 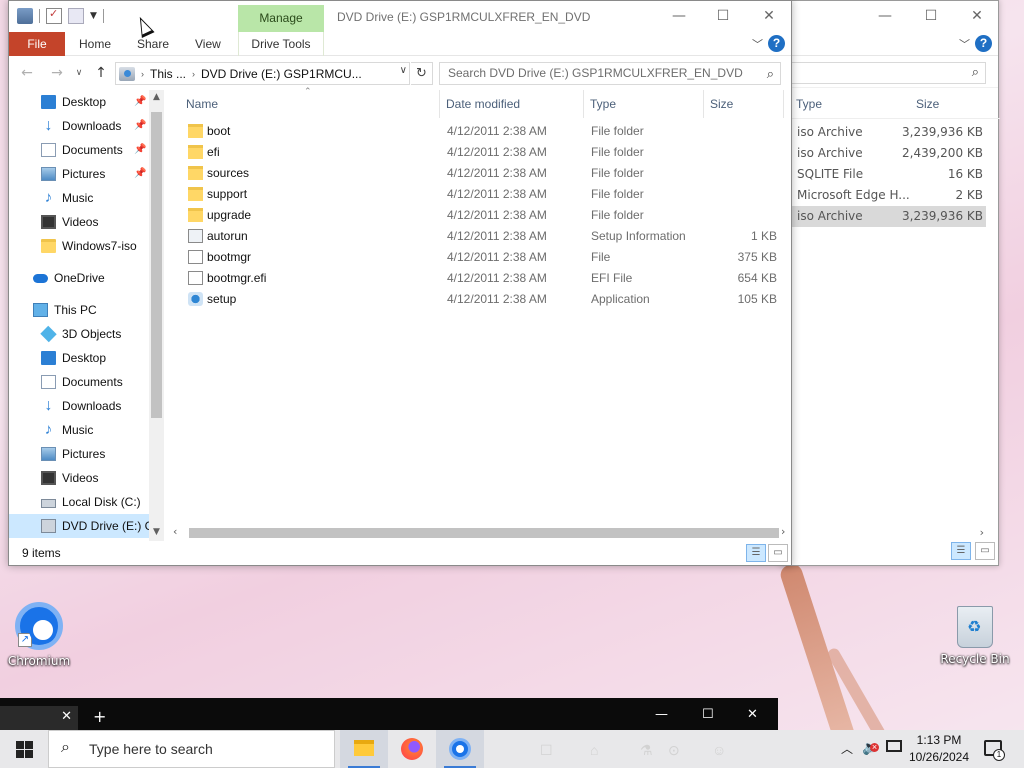 I want to click on system-clock: 1:13 PM 10/26/2024, so click(x=939, y=749).